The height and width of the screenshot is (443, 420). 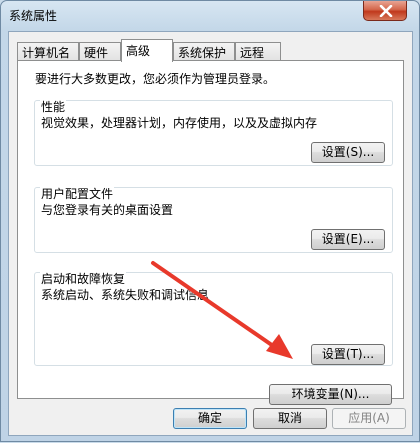 What do you see at coordinates (100, 51) in the screenshot?
I see `tab-hardware: 硬件` at bounding box center [100, 51].